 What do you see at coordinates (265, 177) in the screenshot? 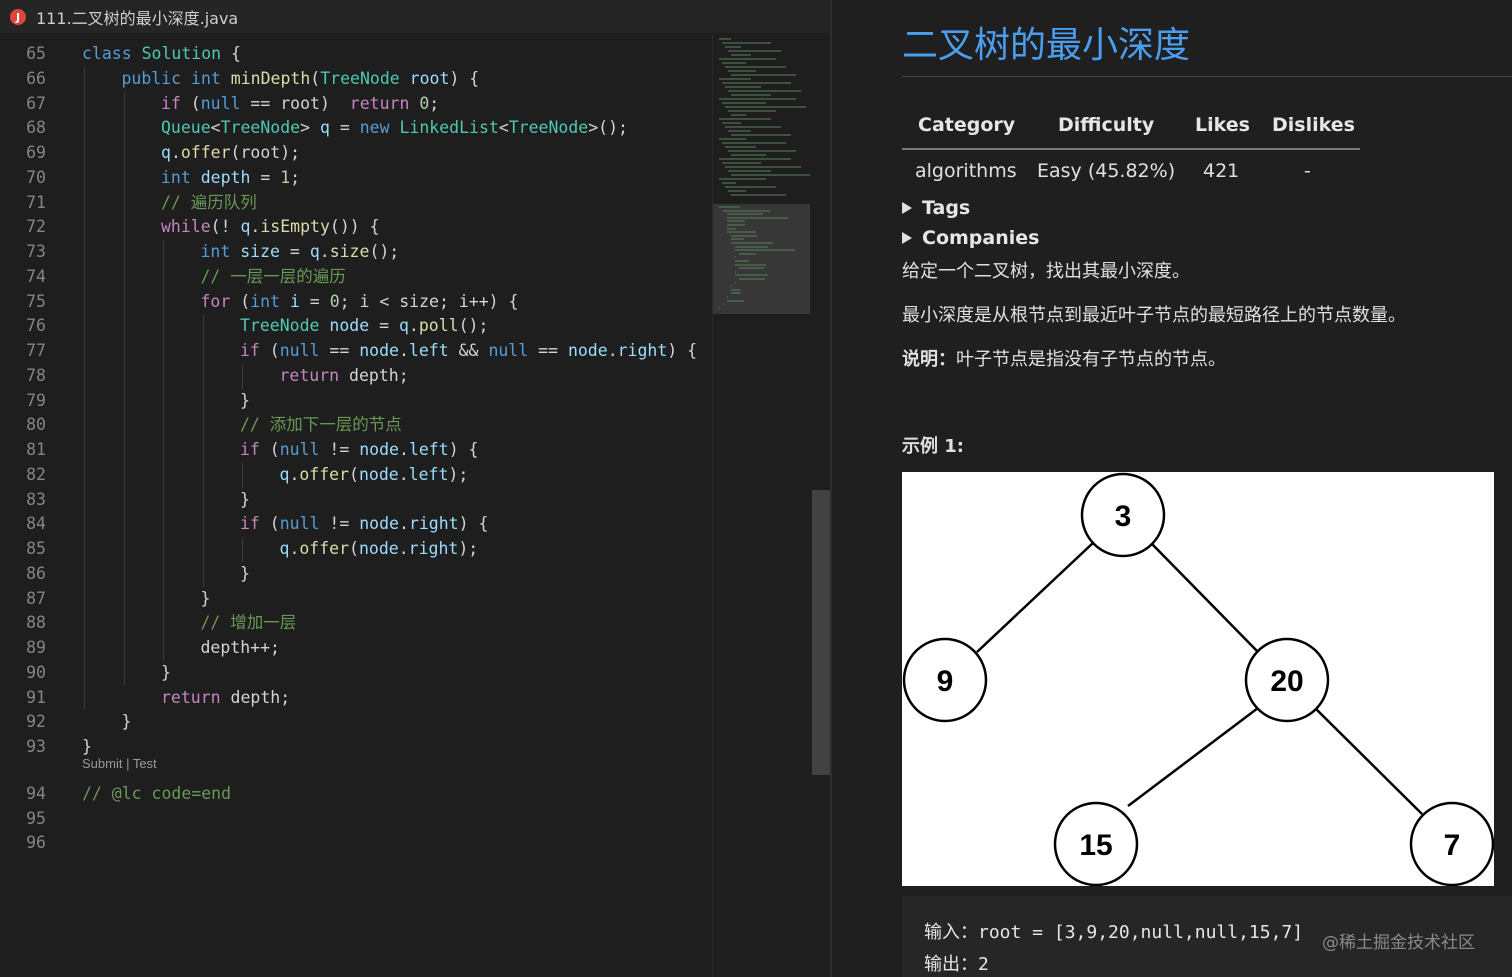
I see `code-token: =` at bounding box center [265, 177].